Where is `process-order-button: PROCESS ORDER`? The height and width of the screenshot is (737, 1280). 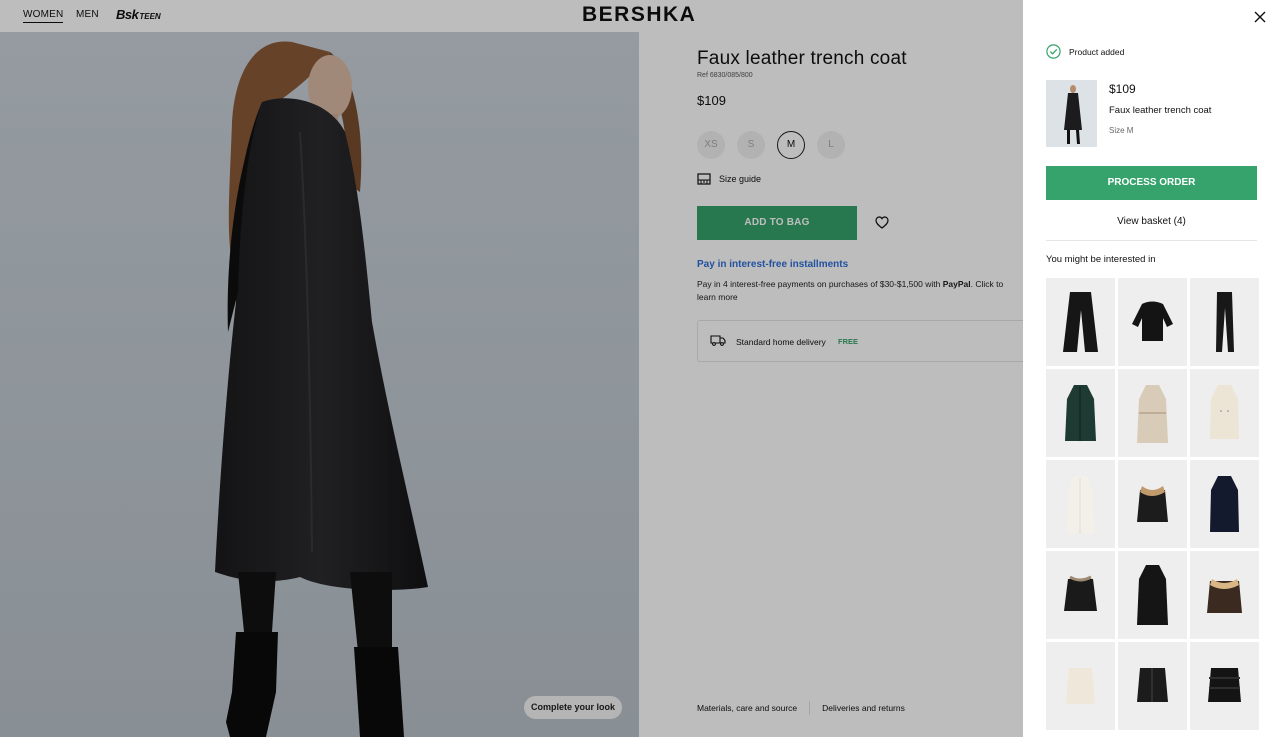 process-order-button: PROCESS ORDER is located at coordinates (1151, 183).